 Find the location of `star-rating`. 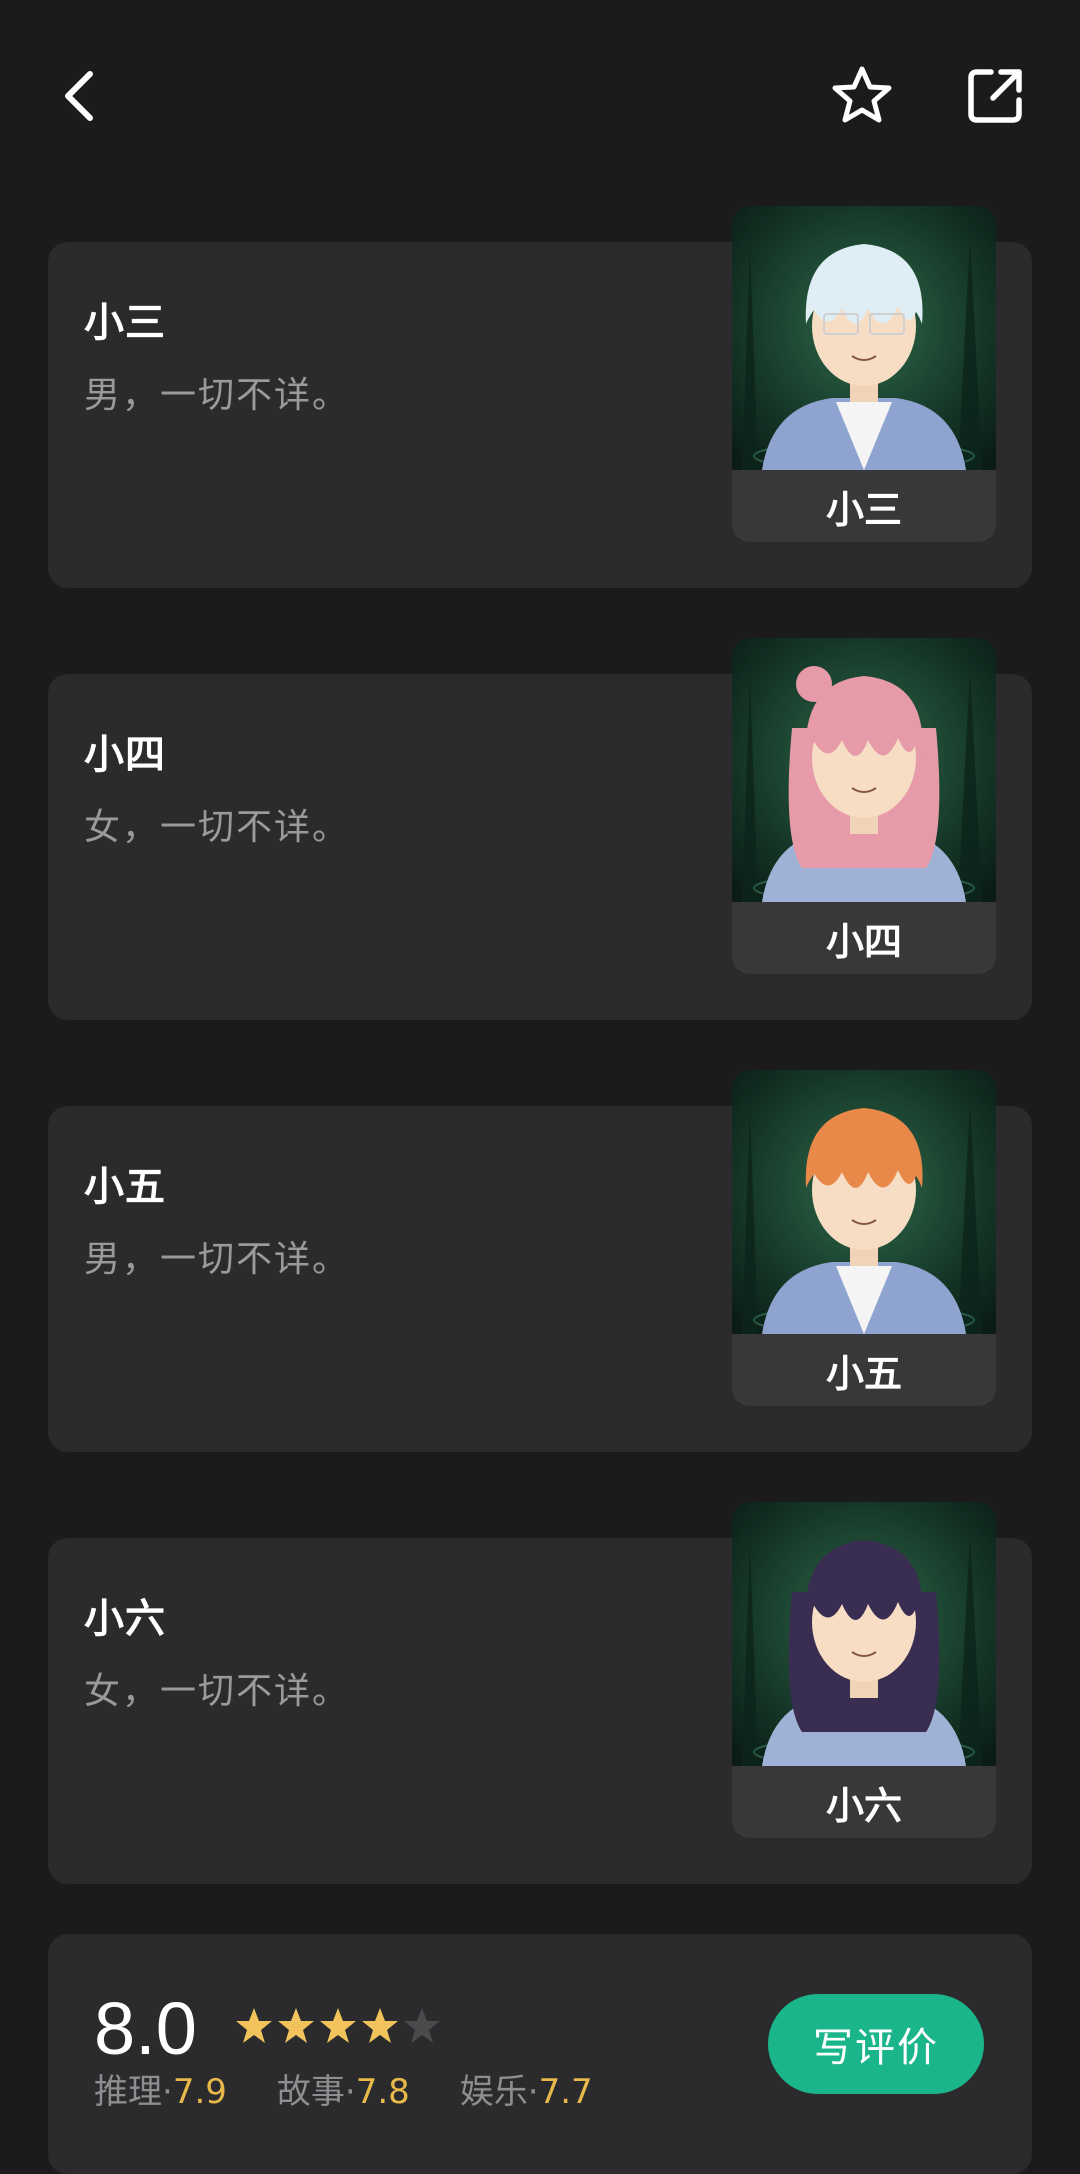

star-rating is located at coordinates (338, 2026).